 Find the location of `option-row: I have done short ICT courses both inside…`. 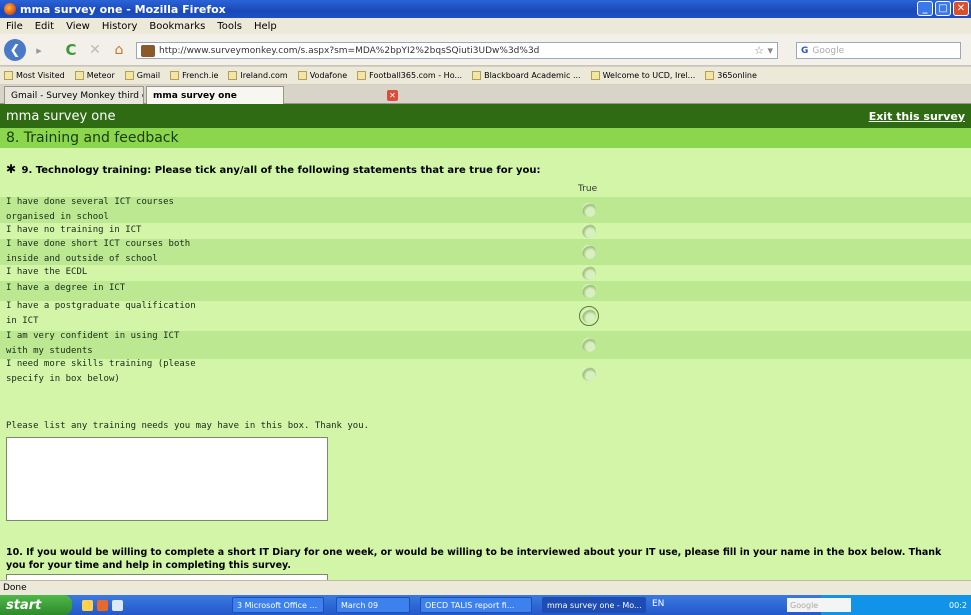

option-row: I have done short ICT courses both inside… is located at coordinates (485, 252).